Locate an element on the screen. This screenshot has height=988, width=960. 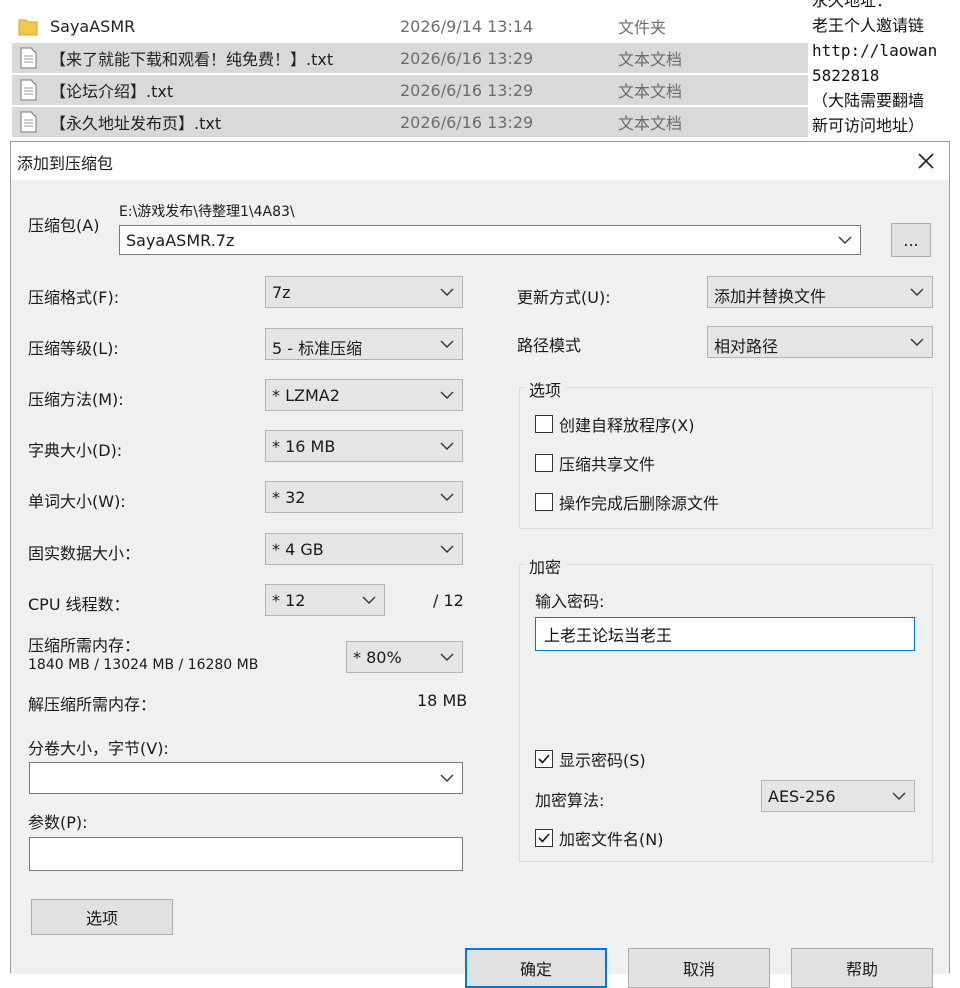
mem-percent-select: * 80% is located at coordinates (404, 657).